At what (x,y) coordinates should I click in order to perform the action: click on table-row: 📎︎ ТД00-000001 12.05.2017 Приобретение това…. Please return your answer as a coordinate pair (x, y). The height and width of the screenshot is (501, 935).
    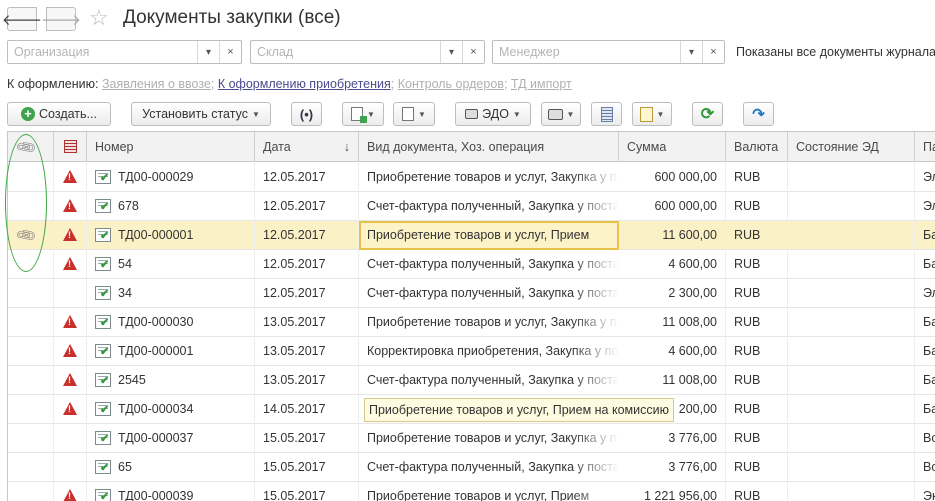
    Looking at the image, I should click on (471, 235).